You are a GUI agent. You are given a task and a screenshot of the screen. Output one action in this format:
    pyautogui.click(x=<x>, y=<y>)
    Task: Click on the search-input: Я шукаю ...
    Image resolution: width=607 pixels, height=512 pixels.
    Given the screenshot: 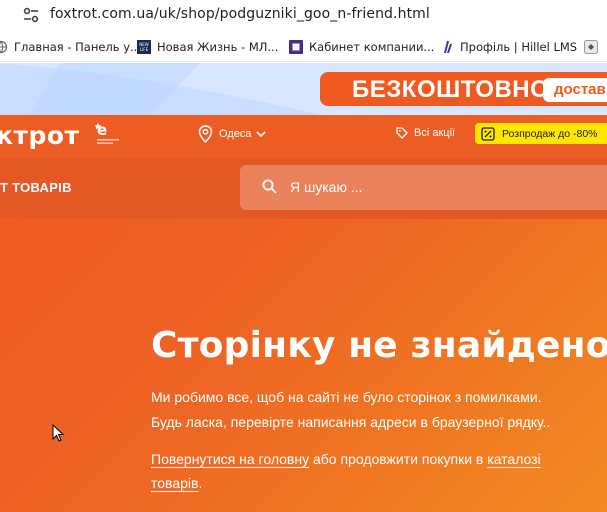 What is the action you would take?
    pyautogui.click(x=423, y=187)
    